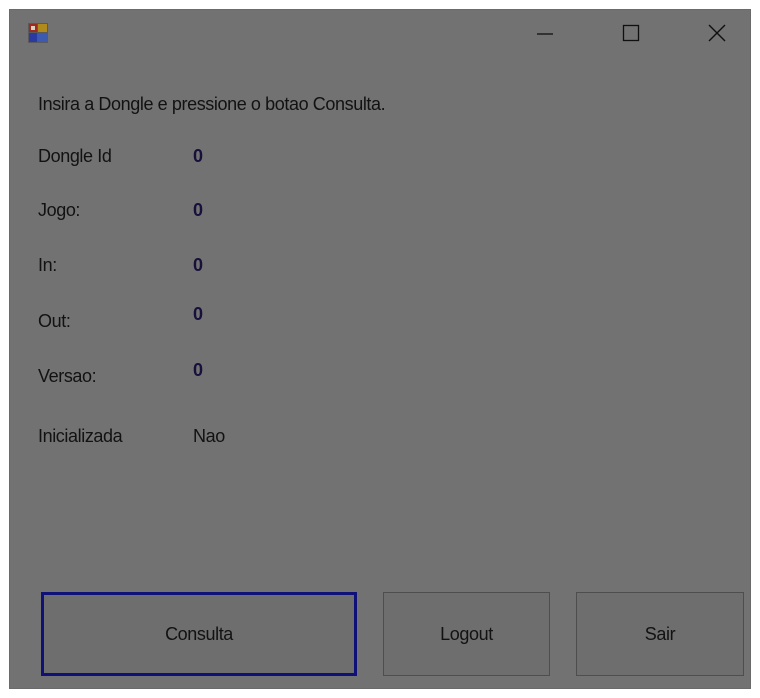 The width and height of the screenshot is (760, 698). What do you see at coordinates (198, 314) in the screenshot?
I see `out-value: 0` at bounding box center [198, 314].